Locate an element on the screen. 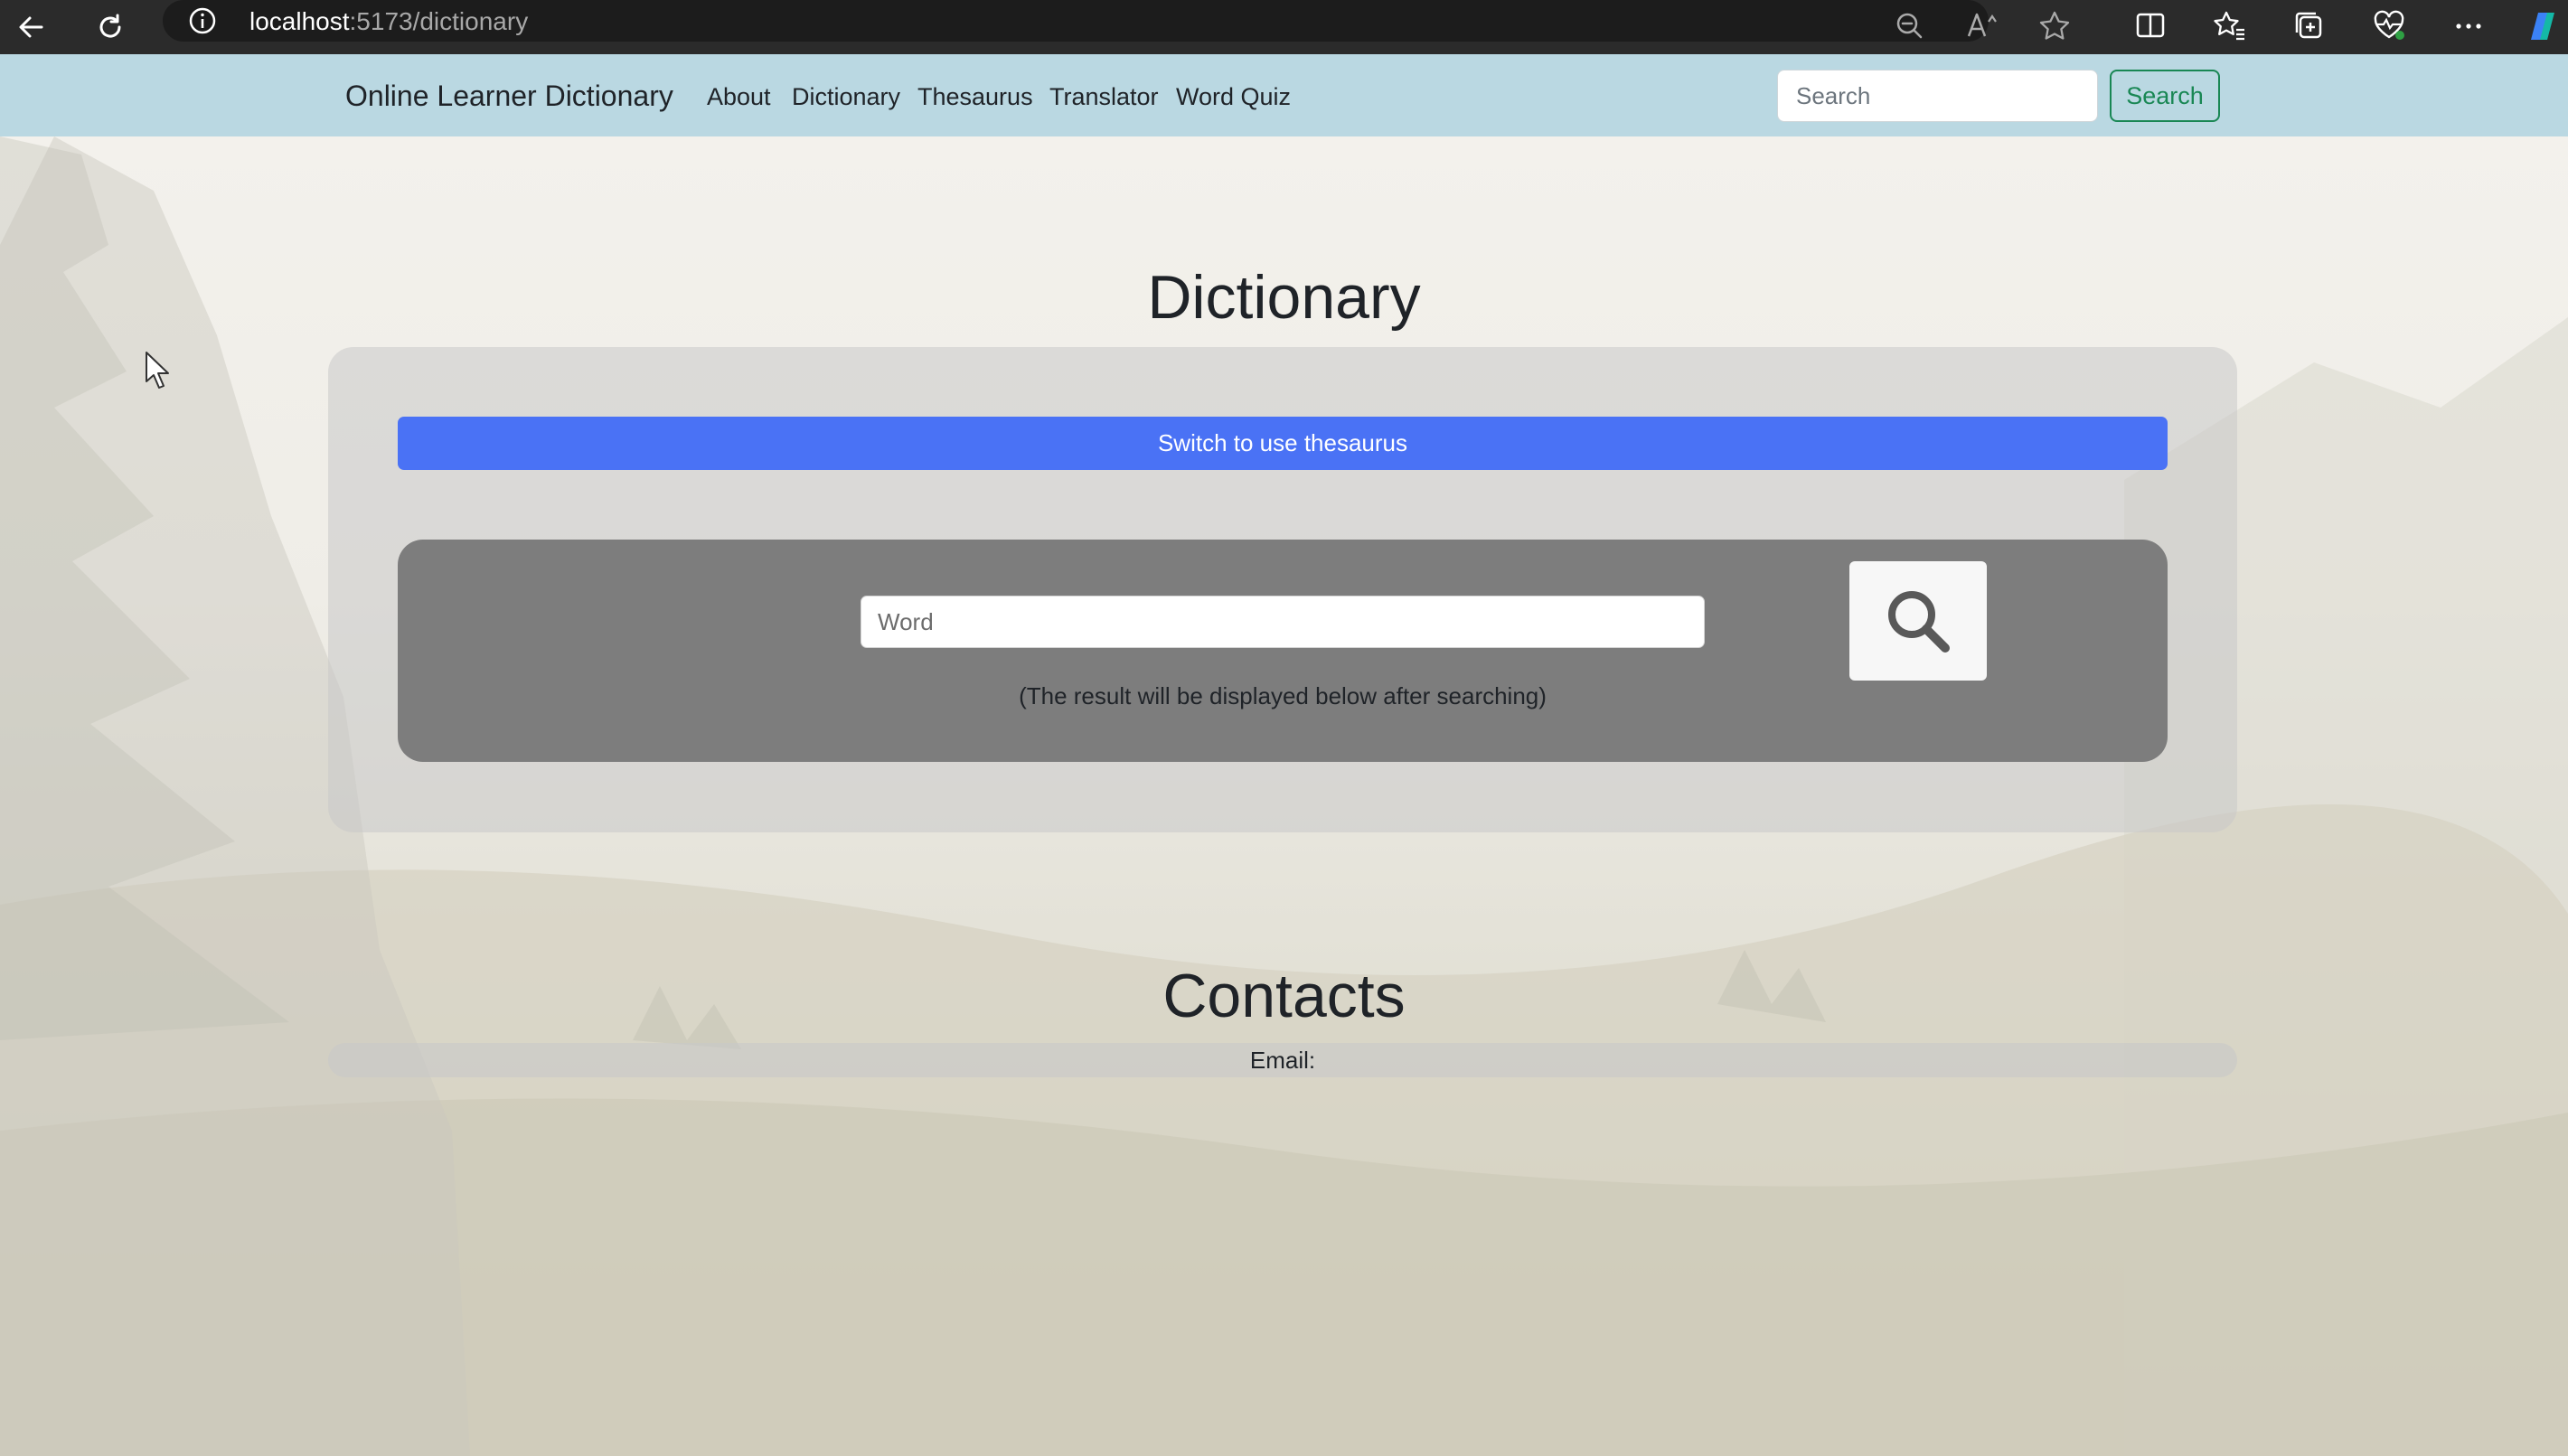 The width and height of the screenshot is (2568, 1456). address-bar: localhost:5173/dictionary is located at coordinates (1076, 21).